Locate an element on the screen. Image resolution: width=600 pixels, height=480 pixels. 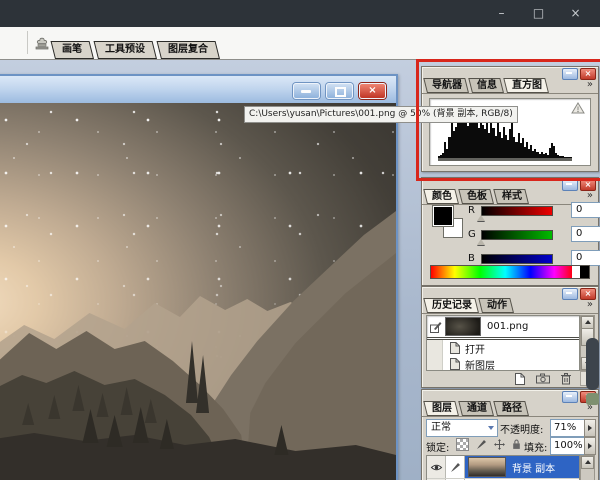
fill-label: 填充: is located at coordinates (536, 448).